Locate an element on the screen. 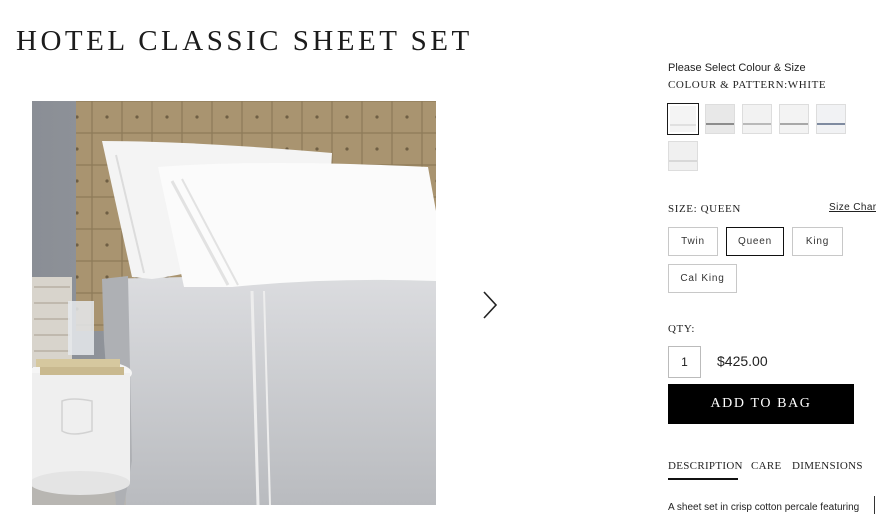 The image size is (876, 517). selection-prompt: Please Select Colour & Size is located at coordinates (737, 68).